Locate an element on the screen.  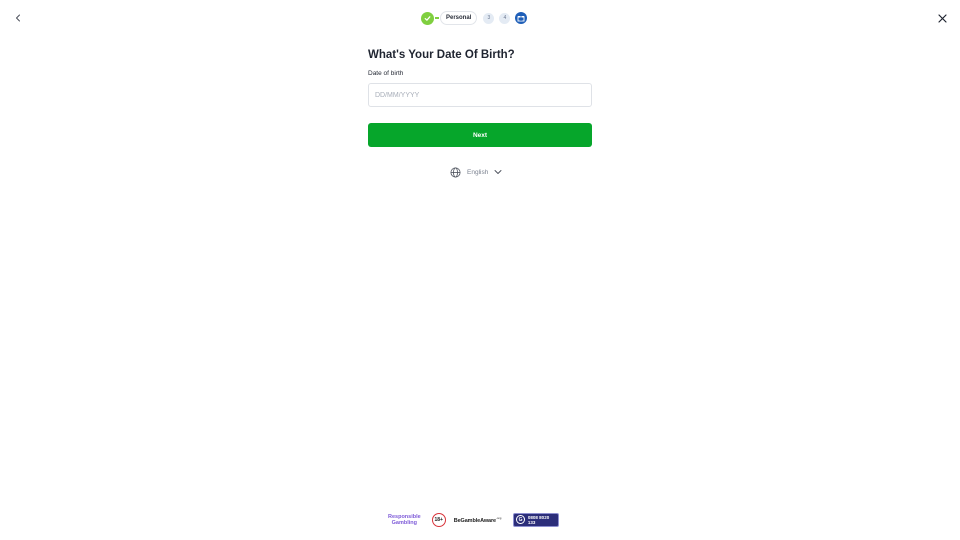
begambleaware-text: BeGambleAware is located at coordinates (475, 520).